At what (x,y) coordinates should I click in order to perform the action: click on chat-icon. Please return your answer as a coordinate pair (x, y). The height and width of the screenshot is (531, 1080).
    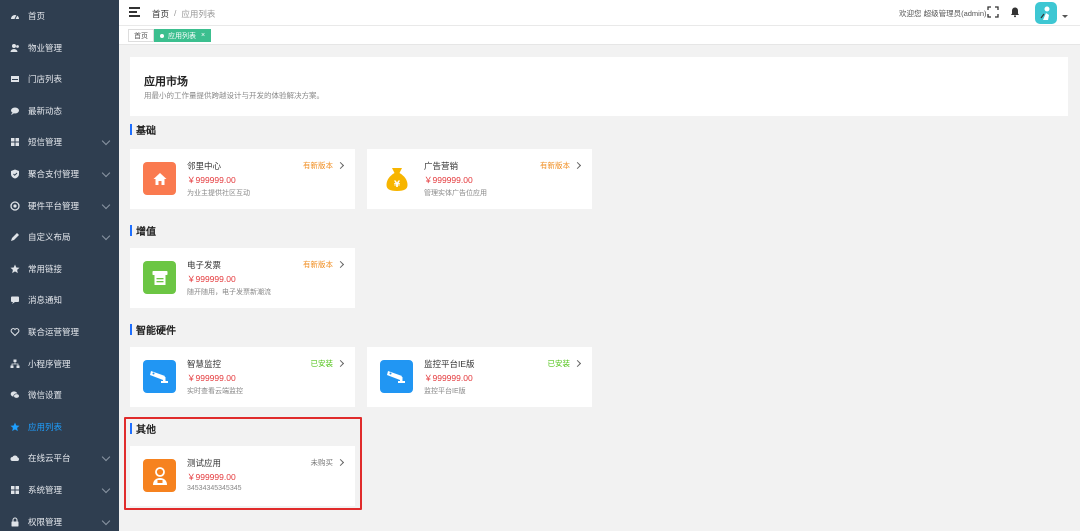
    Looking at the image, I should click on (15, 111).